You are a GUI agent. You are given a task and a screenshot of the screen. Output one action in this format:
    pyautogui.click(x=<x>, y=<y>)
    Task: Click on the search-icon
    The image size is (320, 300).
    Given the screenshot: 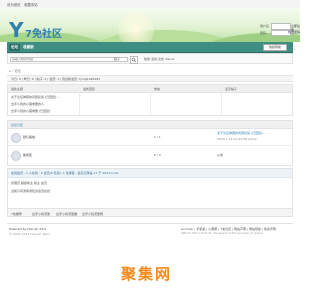 What is the action you would take?
    pyautogui.click(x=134, y=60)
    